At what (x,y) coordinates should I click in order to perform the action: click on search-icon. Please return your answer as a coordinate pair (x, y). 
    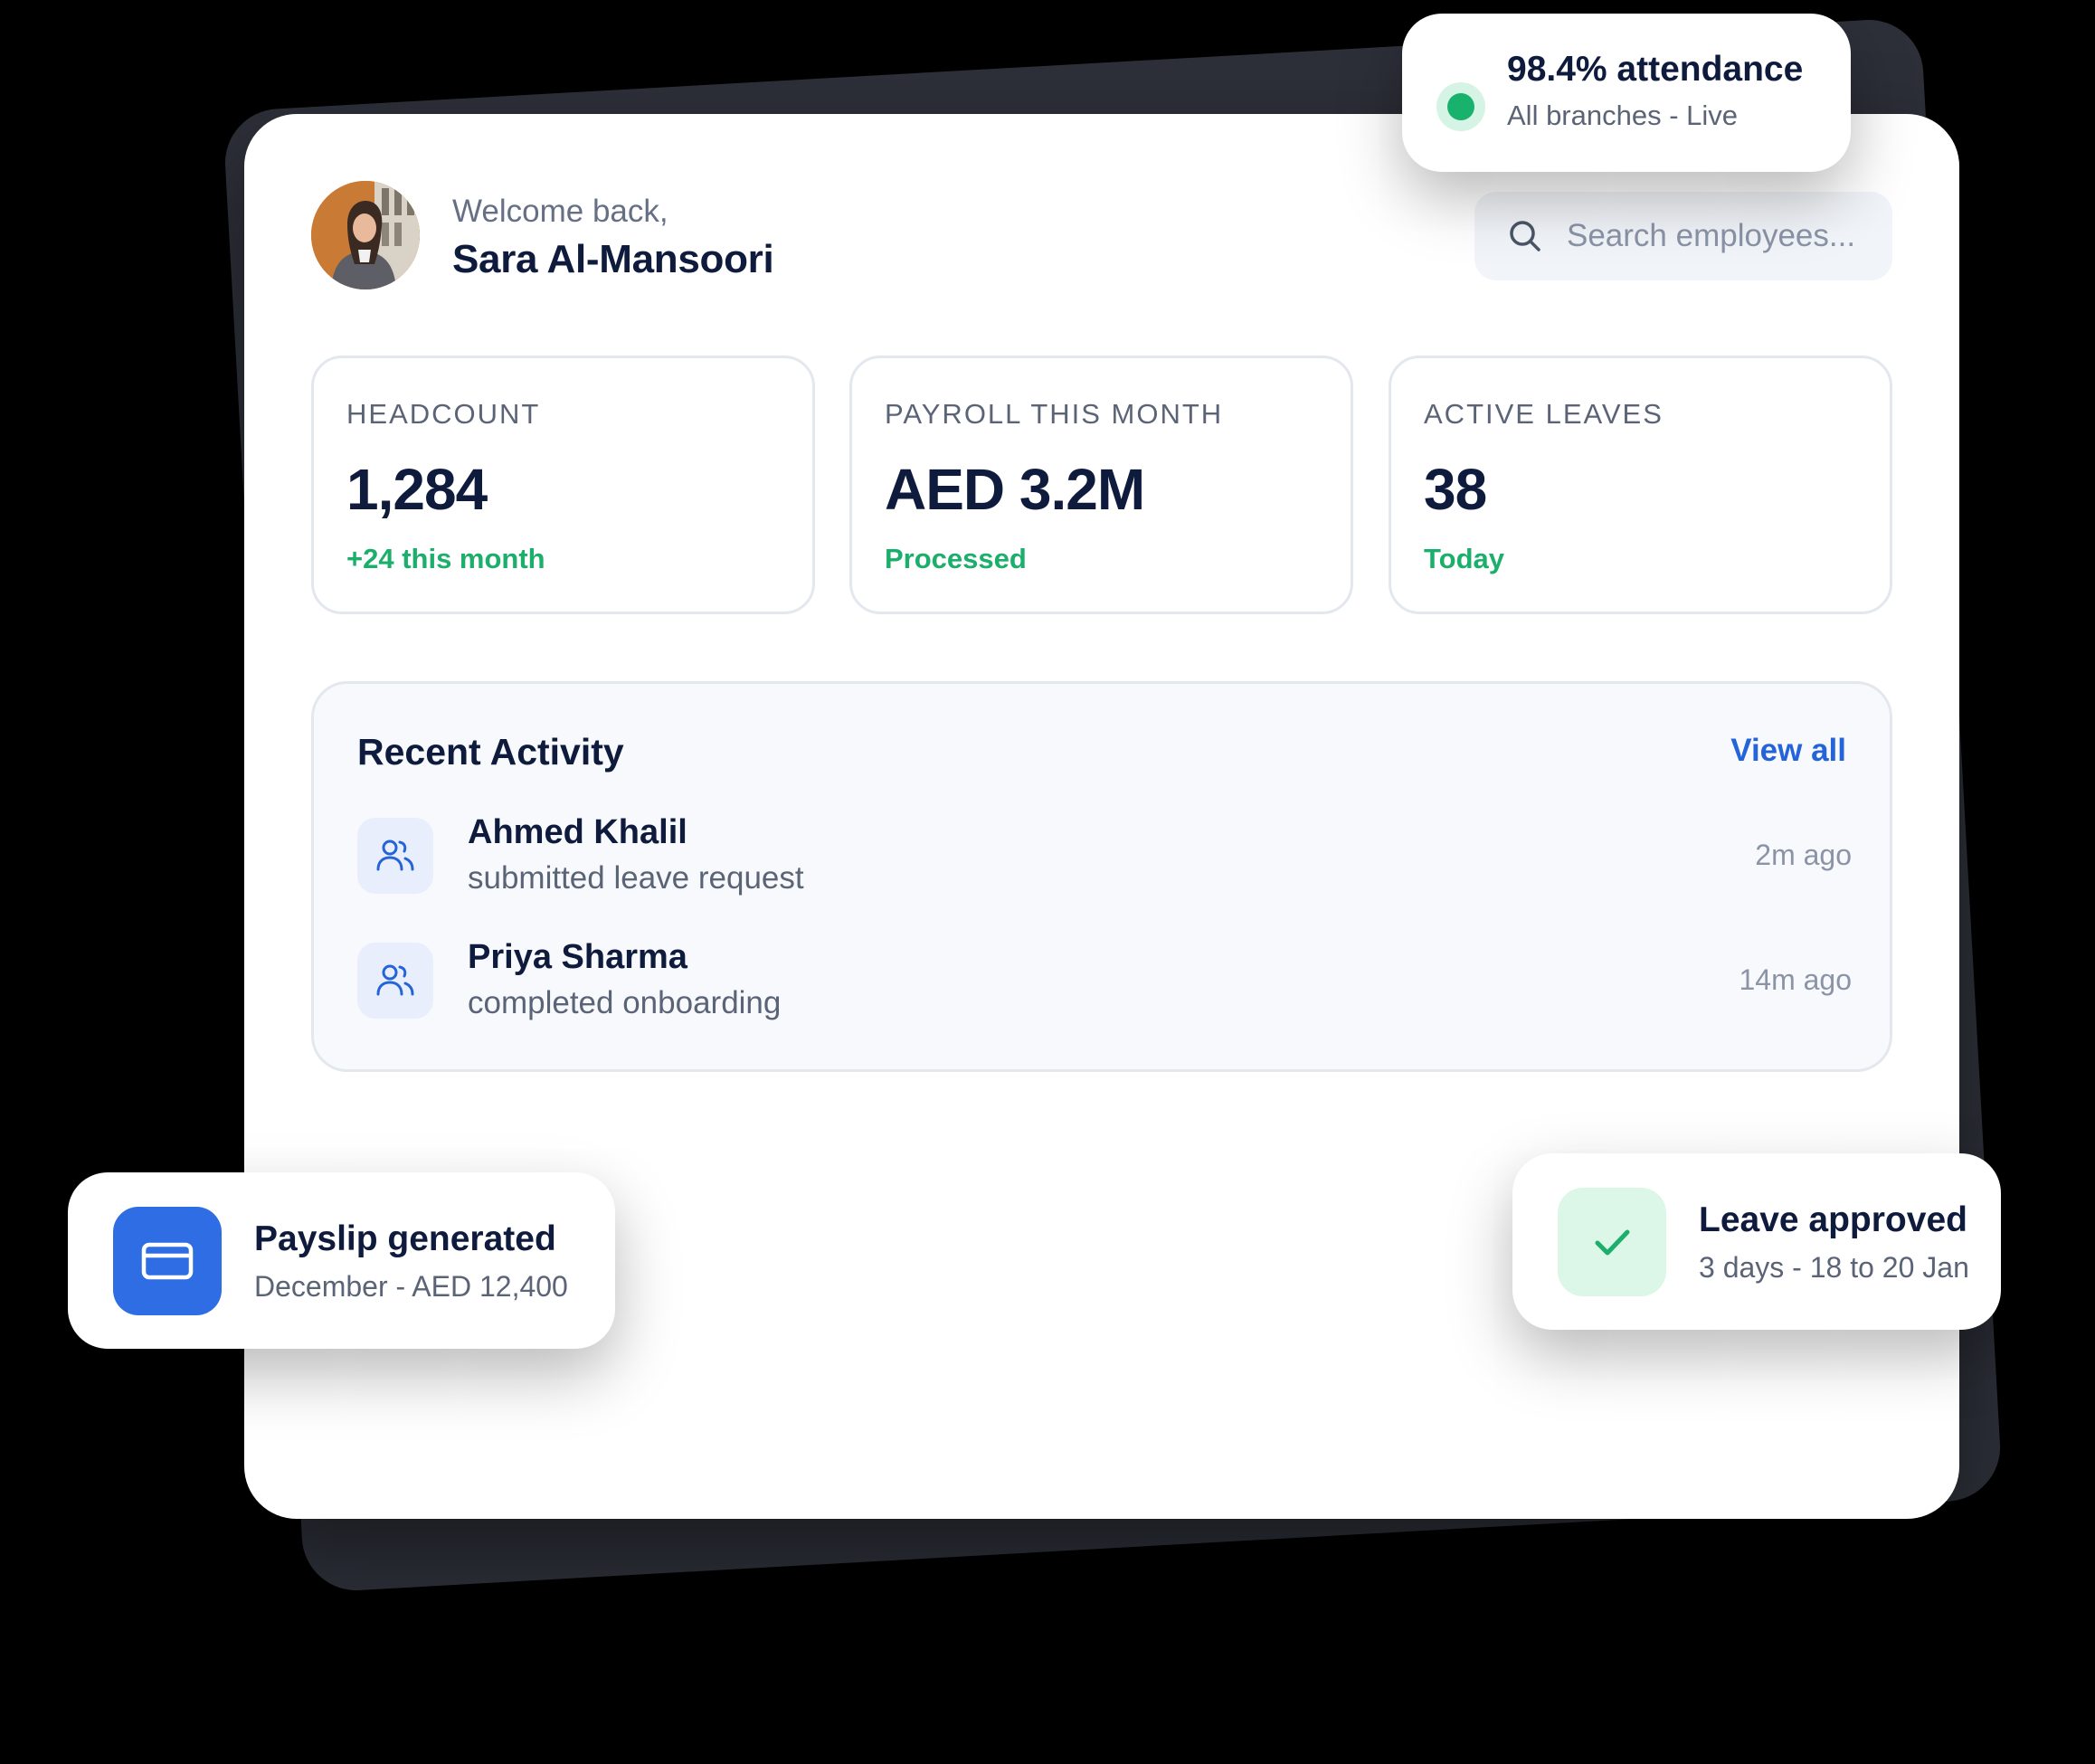
    Looking at the image, I should click on (1525, 236).